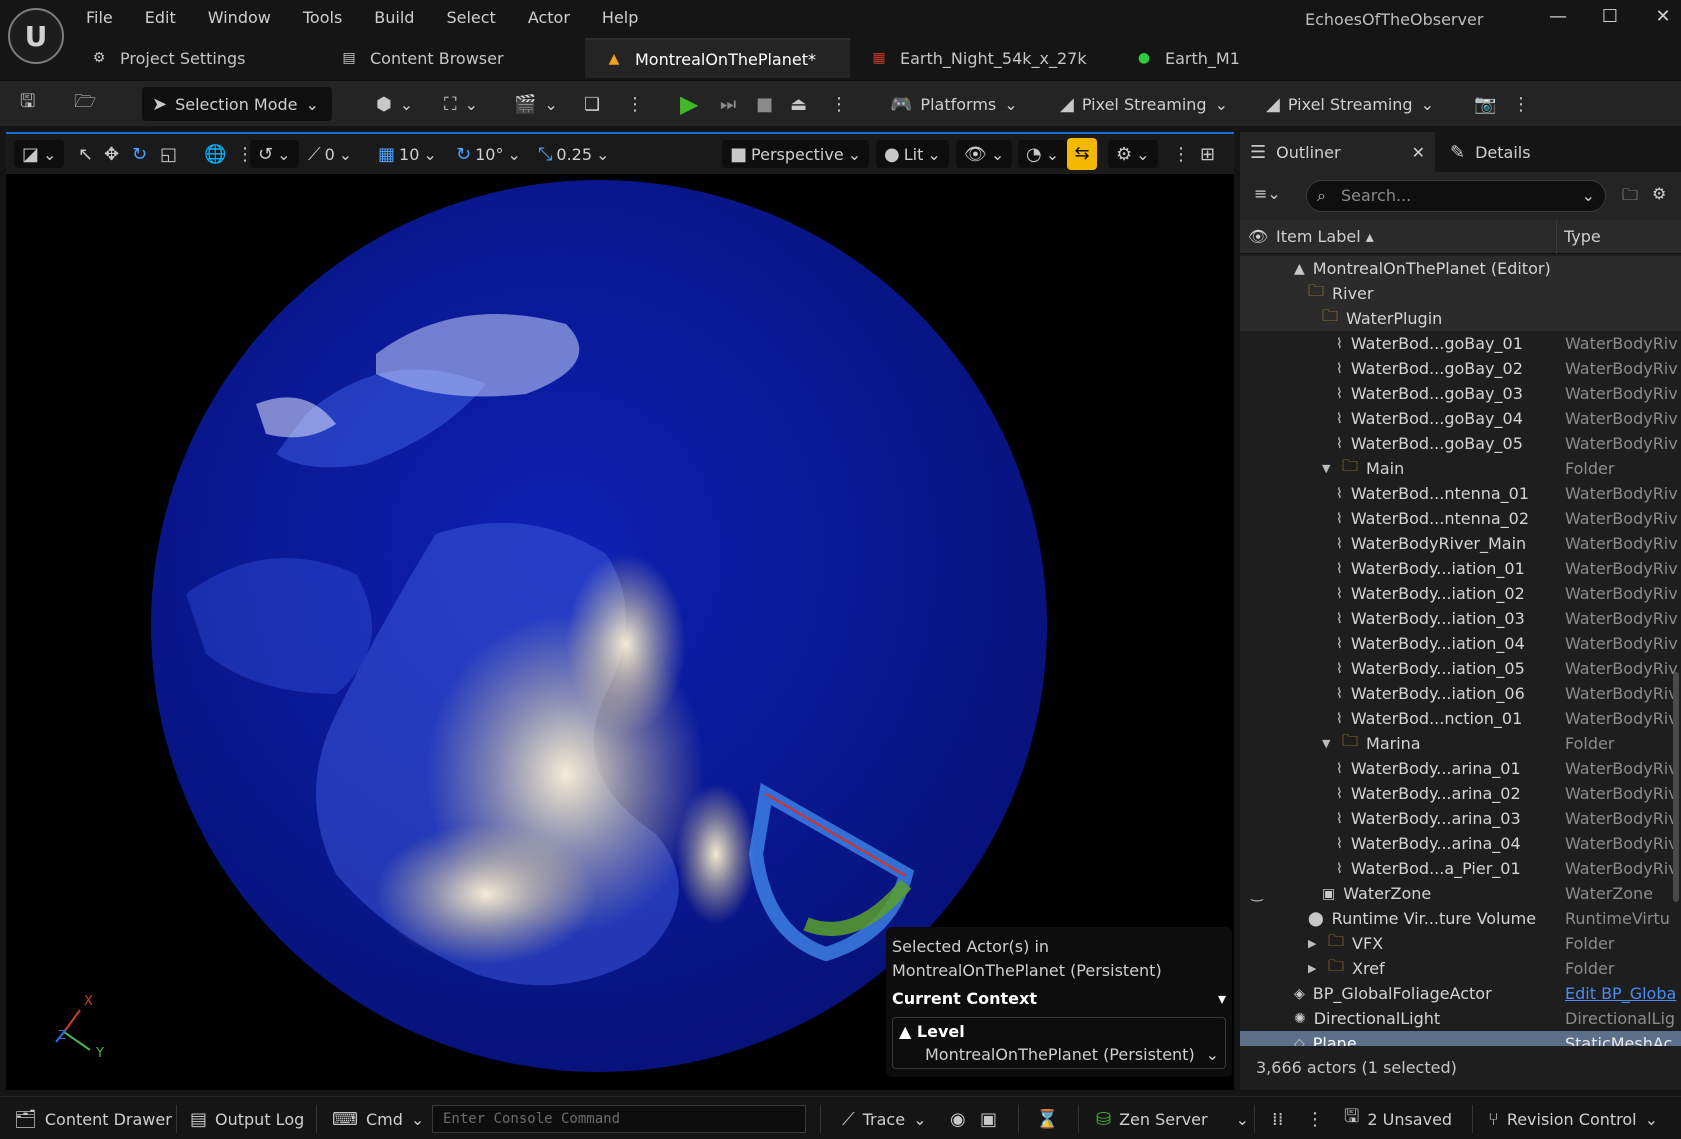 The height and width of the screenshot is (1139, 1681). Describe the element at coordinates (1418, 152) in the screenshot. I see `close-tab-icon: ✕` at that location.